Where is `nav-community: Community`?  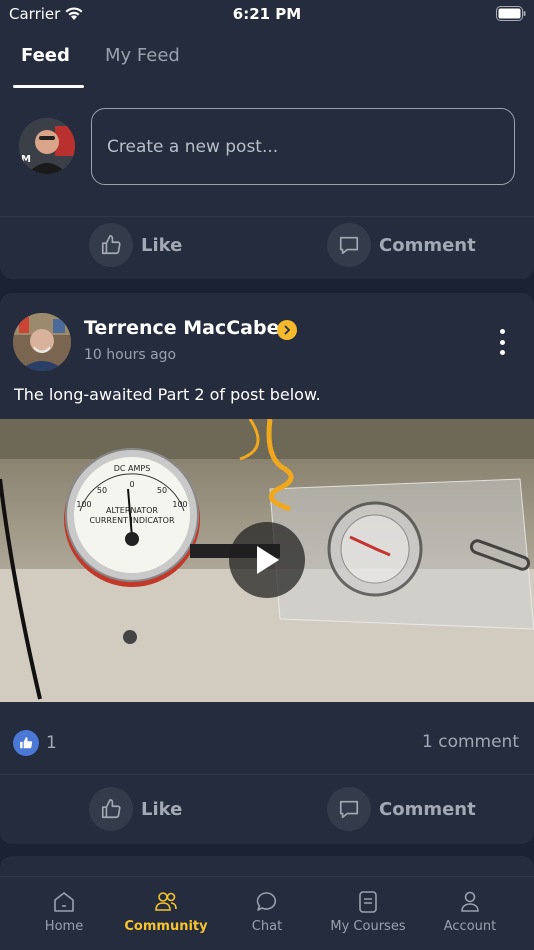
nav-community: Community is located at coordinates (166, 911).